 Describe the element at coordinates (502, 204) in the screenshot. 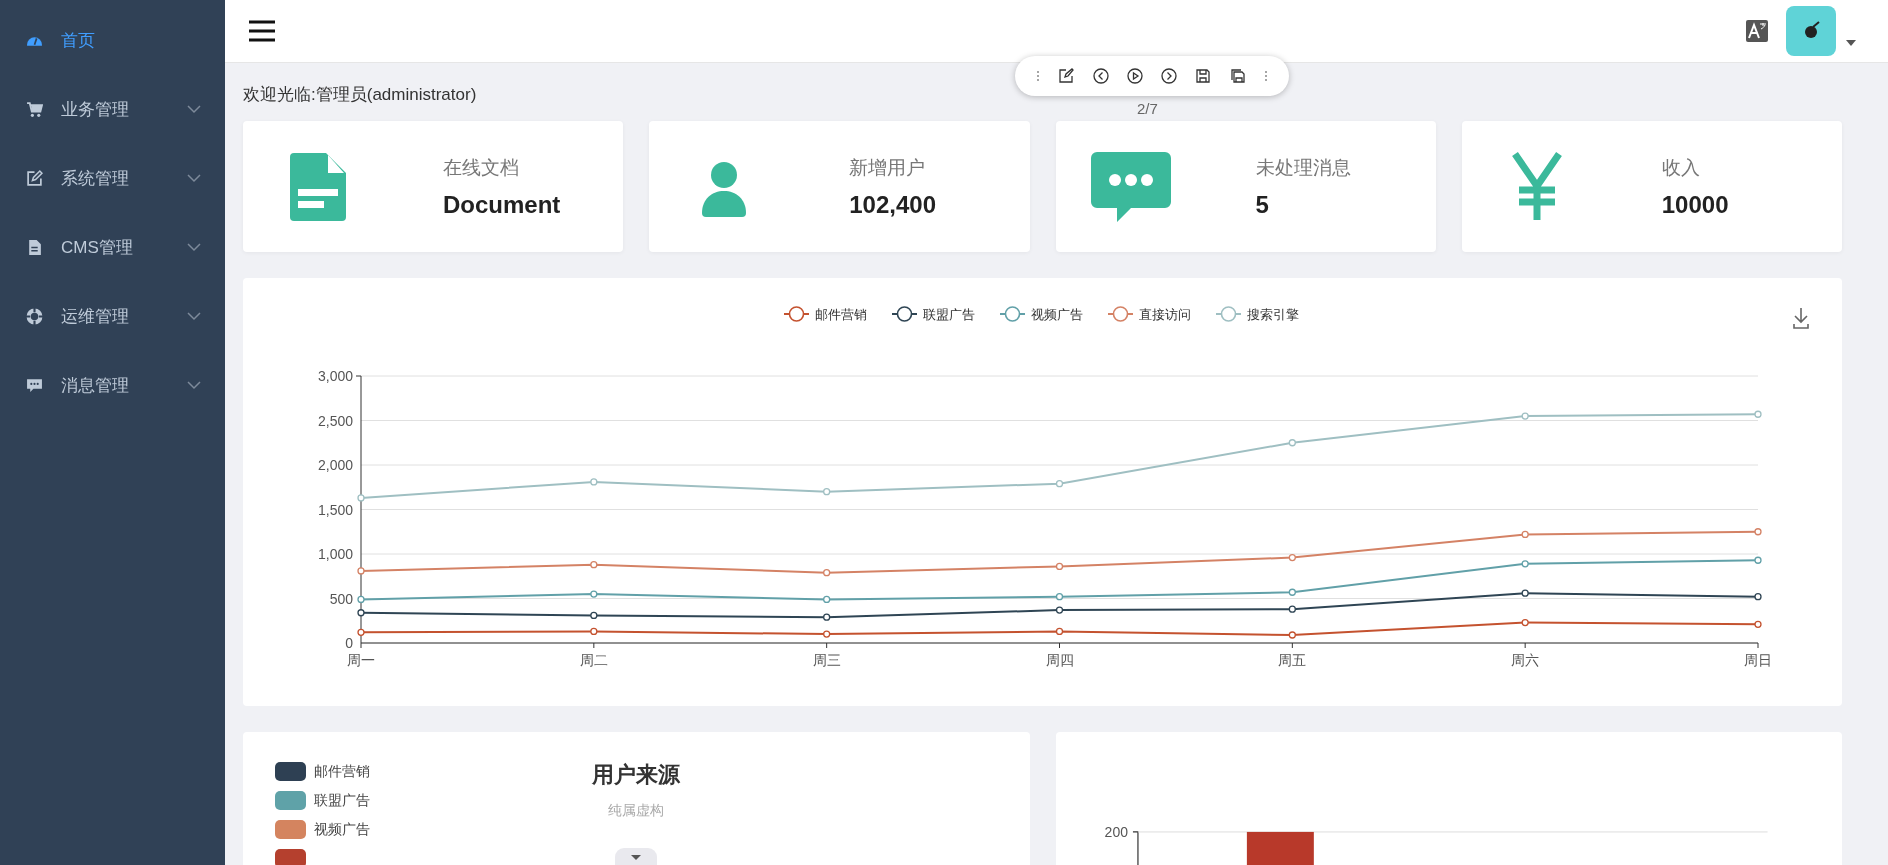

I see `stat-value: Document` at that location.